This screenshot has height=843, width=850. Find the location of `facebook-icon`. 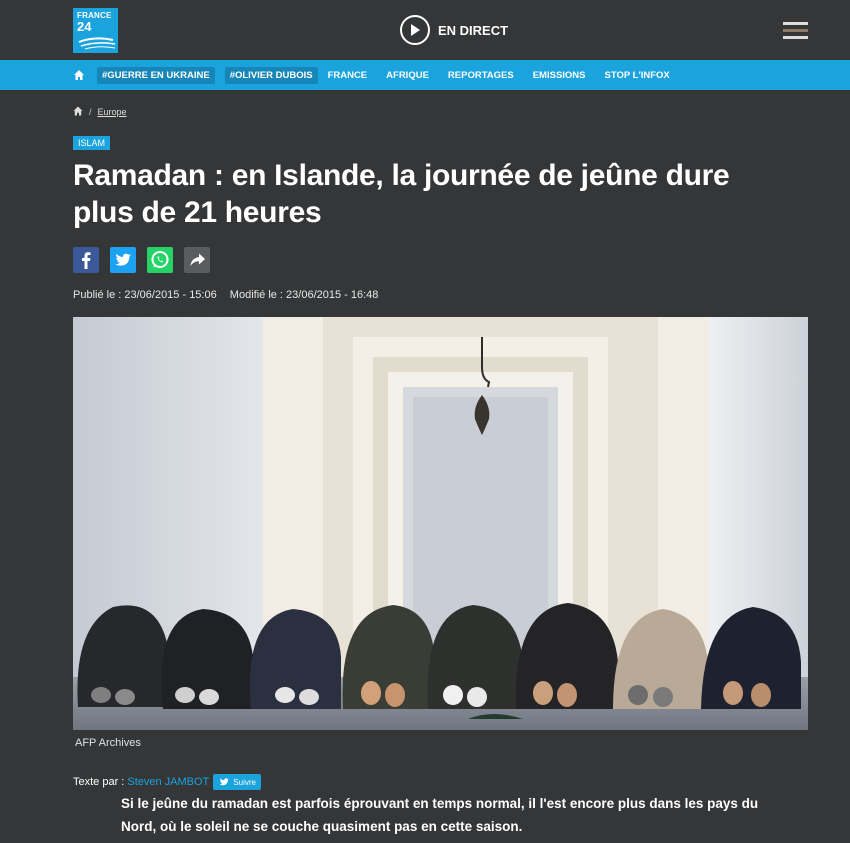

facebook-icon is located at coordinates (86, 260).